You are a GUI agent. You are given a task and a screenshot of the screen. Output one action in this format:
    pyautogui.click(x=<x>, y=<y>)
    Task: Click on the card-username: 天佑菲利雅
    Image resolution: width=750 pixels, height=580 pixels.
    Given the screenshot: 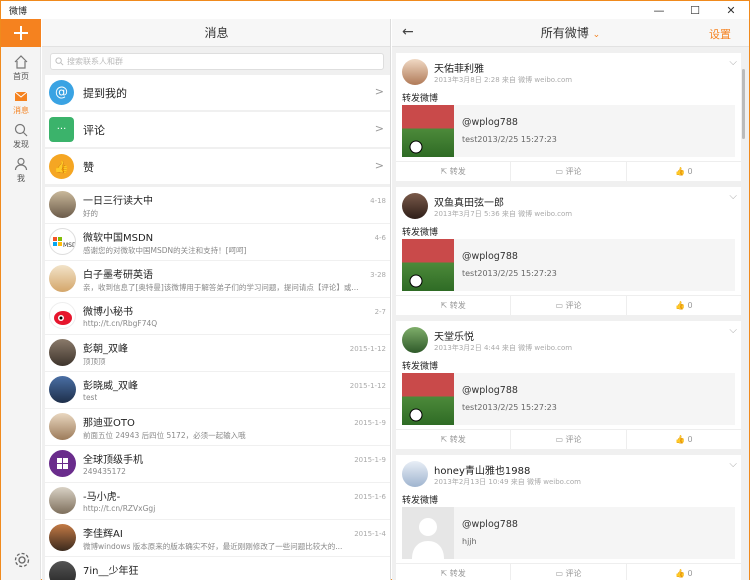 What is the action you would take?
    pyautogui.click(x=459, y=67)
    